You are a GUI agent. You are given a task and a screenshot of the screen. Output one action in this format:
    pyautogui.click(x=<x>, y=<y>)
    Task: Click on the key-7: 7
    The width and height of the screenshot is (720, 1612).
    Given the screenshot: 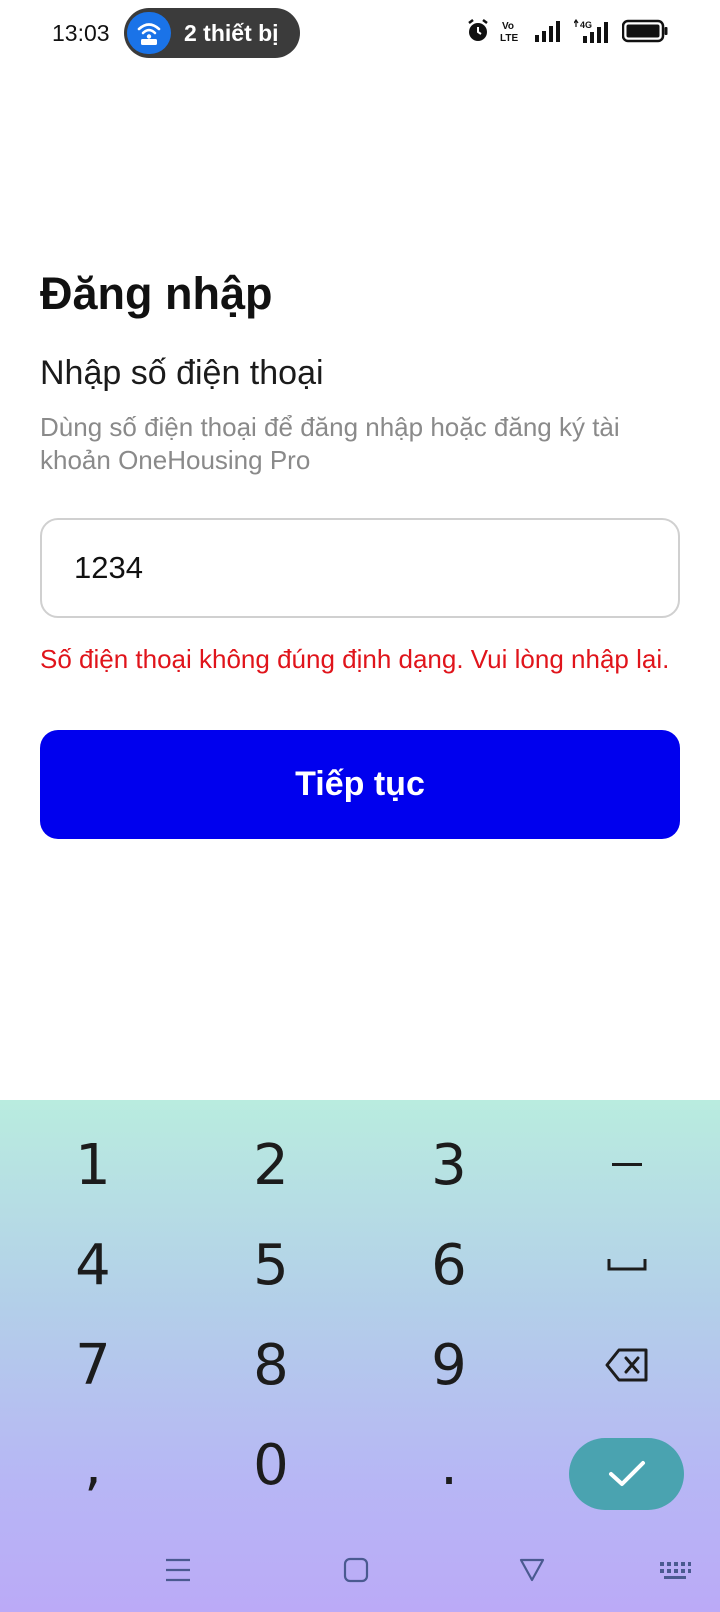 What is the action you would take?
    pyautogui.click(x=93, y=1365)
    